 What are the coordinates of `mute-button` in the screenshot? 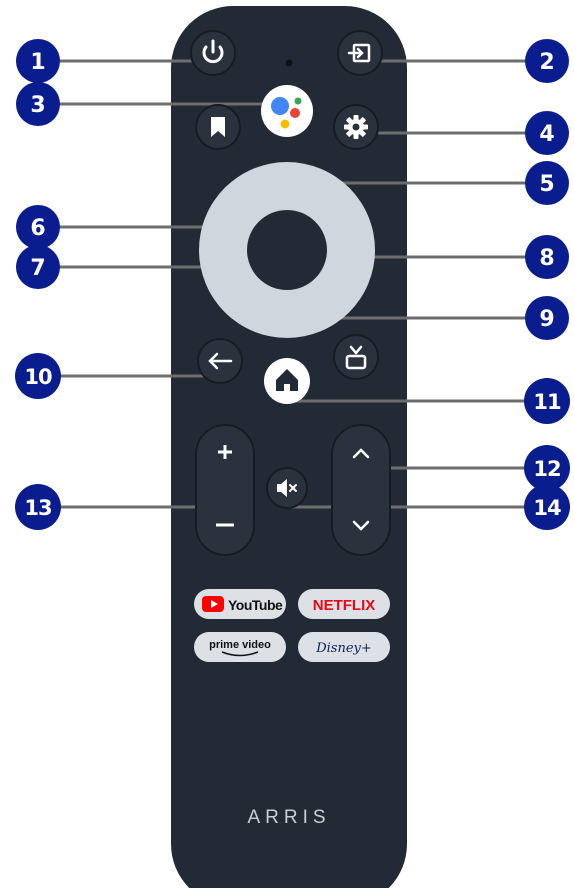 It's located at (287, 488).